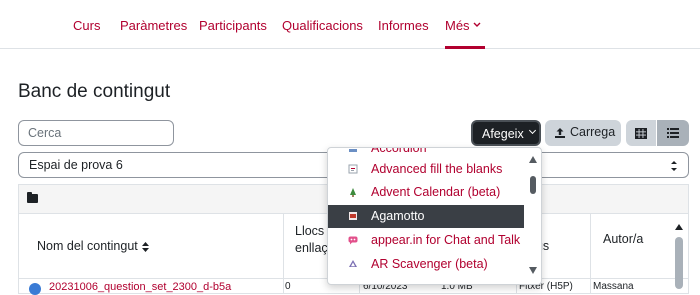 The height and width of the screenshot is (295, 700). I want to click on menu-item-advent-calendar: Advent Calendar (beta), so click(426, 192).